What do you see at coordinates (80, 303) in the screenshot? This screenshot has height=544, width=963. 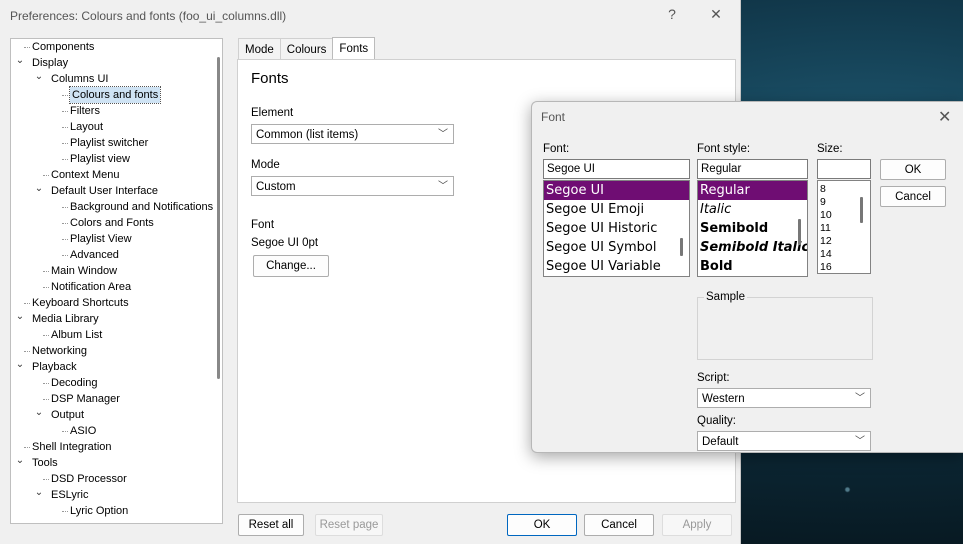 I see `tree-item: Keyboard Shortcuts` at bounding box center [80, 303].